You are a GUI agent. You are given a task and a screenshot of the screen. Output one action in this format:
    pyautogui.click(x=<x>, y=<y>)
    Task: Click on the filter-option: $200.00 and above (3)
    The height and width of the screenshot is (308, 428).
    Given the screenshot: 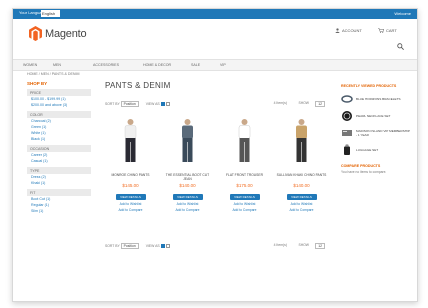 What is the action you would take?
    pyautogui.click(x=59, y=105)
    